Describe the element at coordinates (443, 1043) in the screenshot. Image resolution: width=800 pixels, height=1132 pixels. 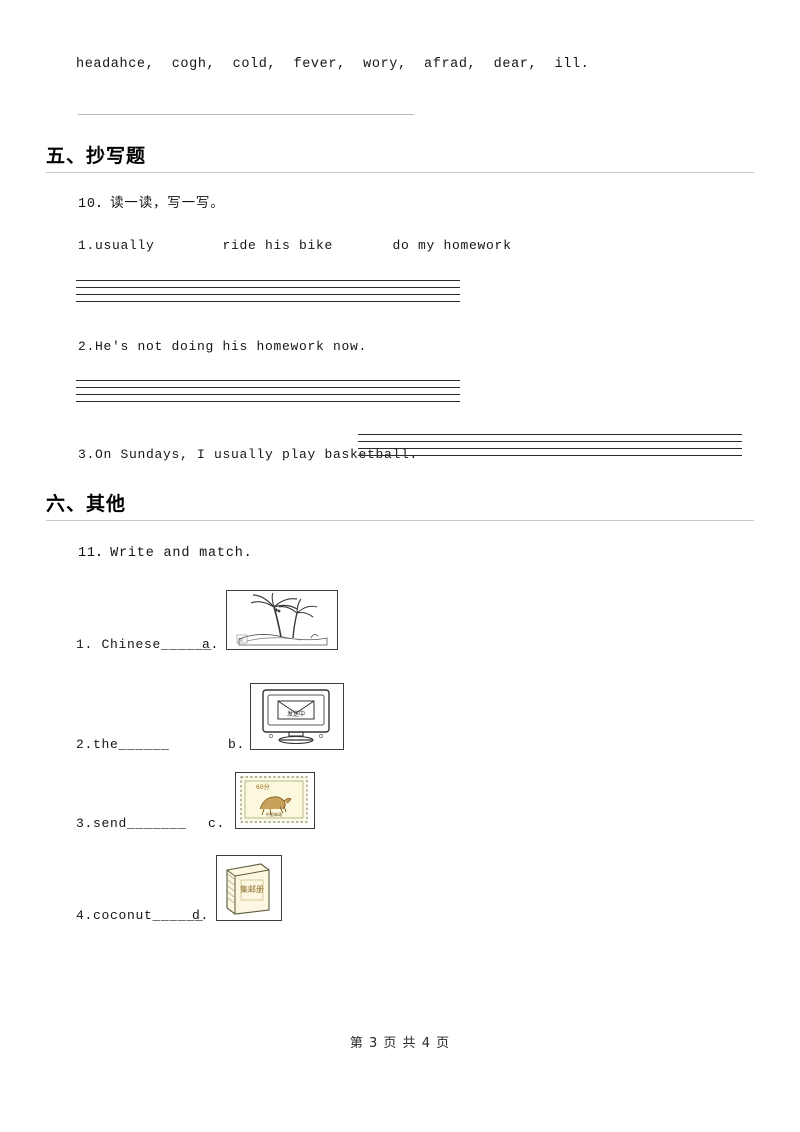
I see `footer-suffix: 页` at that location.